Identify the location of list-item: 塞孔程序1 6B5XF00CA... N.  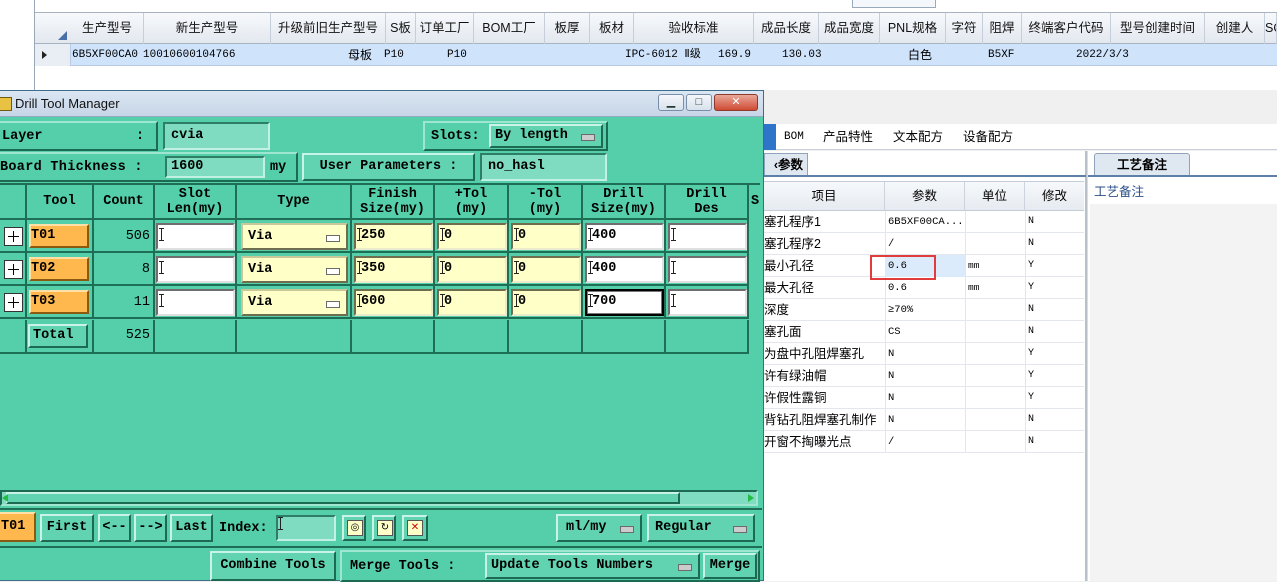
(924, 222).